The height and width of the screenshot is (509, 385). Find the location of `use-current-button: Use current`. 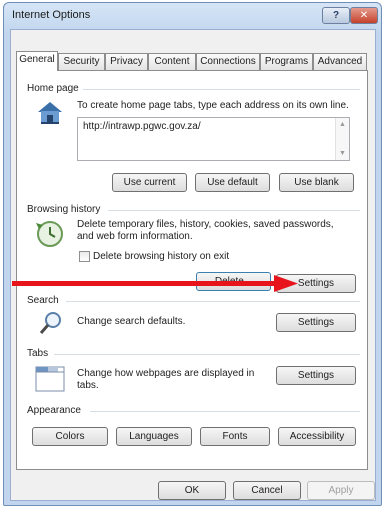

use-current-button: Use current is located at coordinates (149, 182).